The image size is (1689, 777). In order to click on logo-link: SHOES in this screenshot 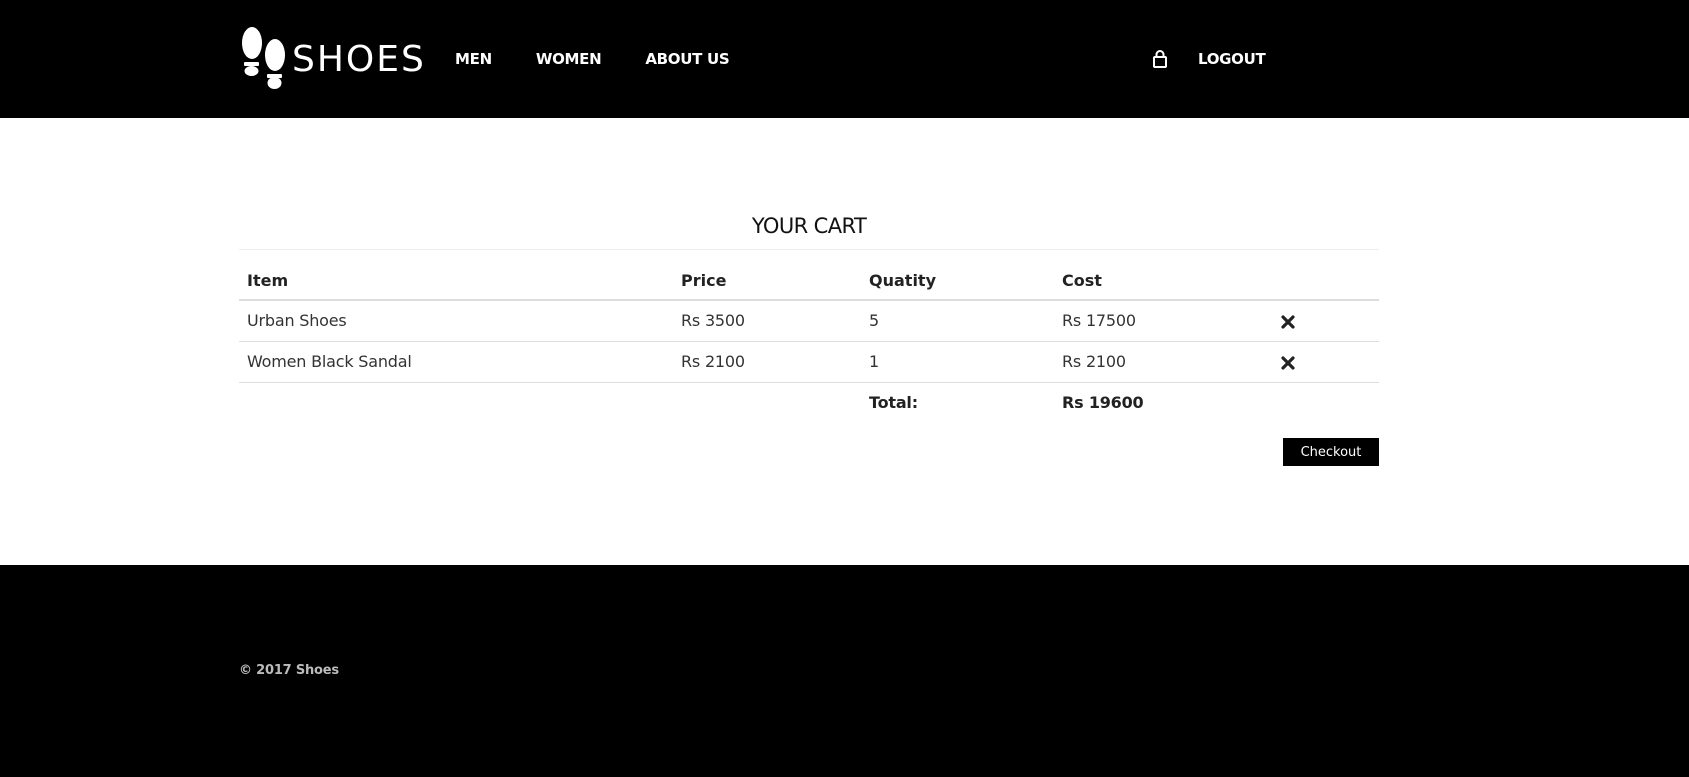, I will do `click(332, 58)`.